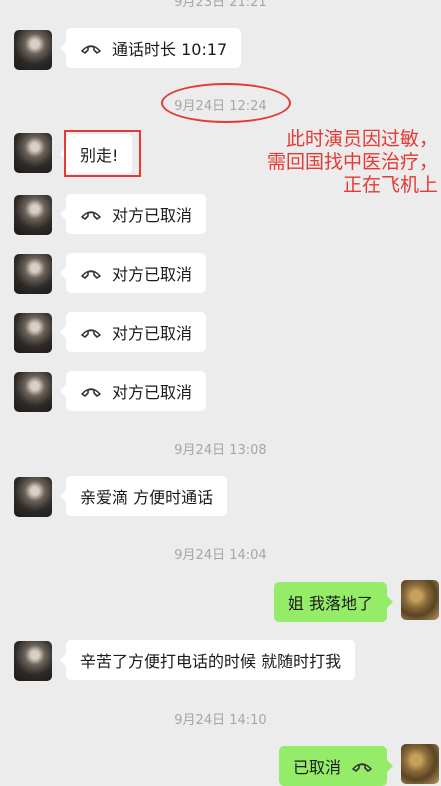 The height and width of the screenshot is (786, 441). I want to click on message-bubble: 辛苦了方便打电话的时候 就随时打我, so click(207, 660).